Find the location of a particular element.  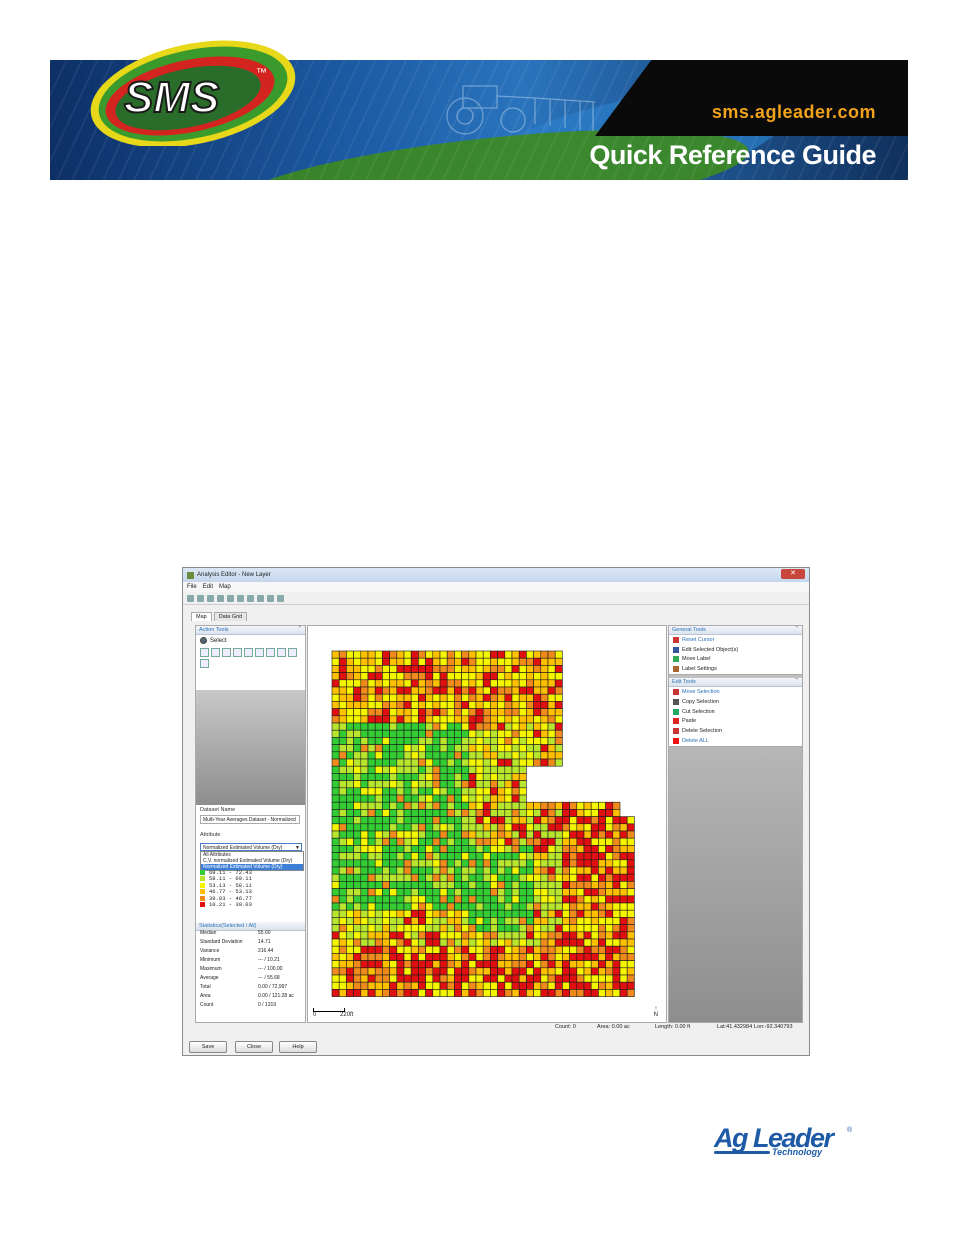

website-url: sms.agleader.com is located at coordinates (794, 112).